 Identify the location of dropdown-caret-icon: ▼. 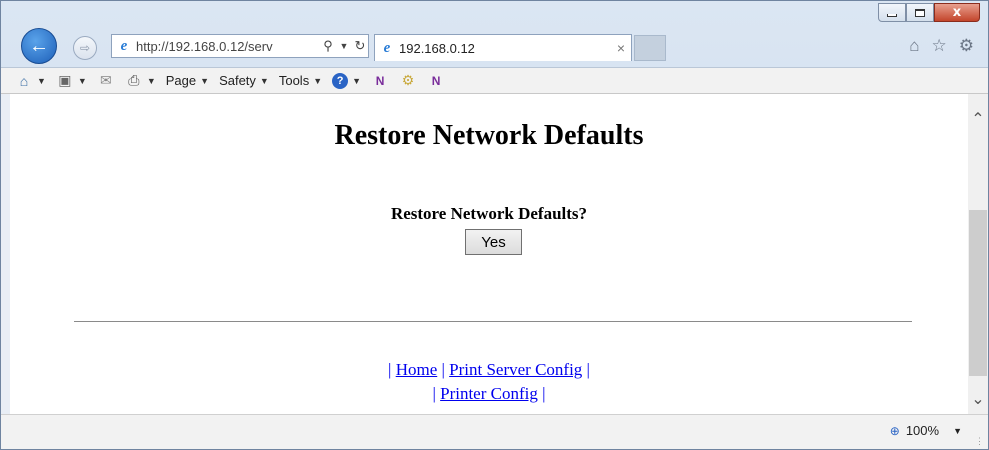
(344, 46).